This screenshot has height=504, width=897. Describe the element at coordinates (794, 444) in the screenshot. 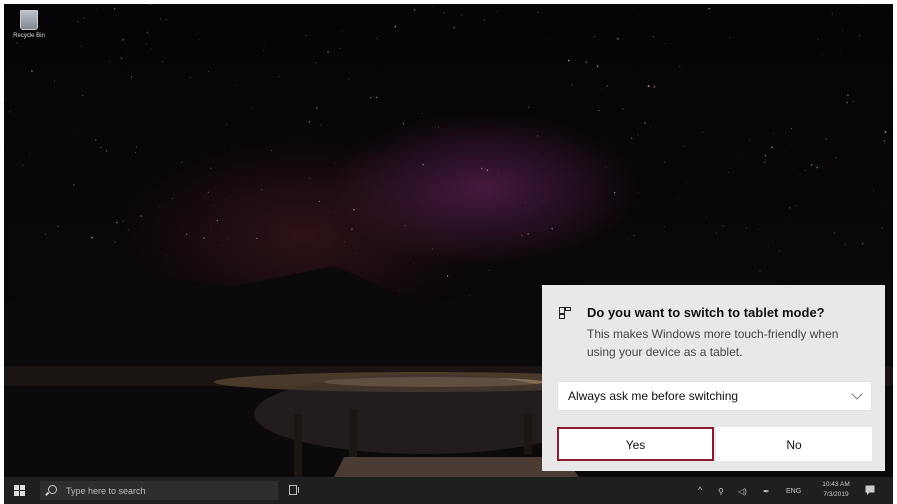

I see `no-button: No` at that location.